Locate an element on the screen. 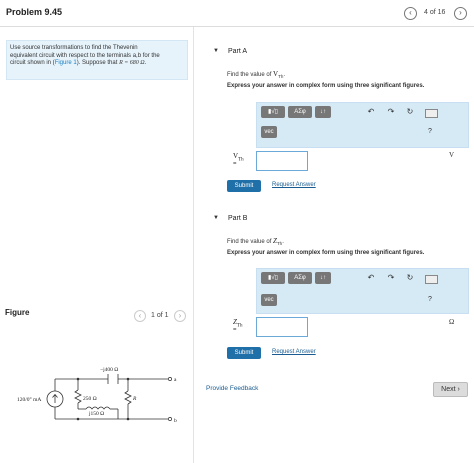 Image resolution: width=474 pixels, height=463 pixels. part-a-reset-icon: ↻ is located at coordinates (410, 111).